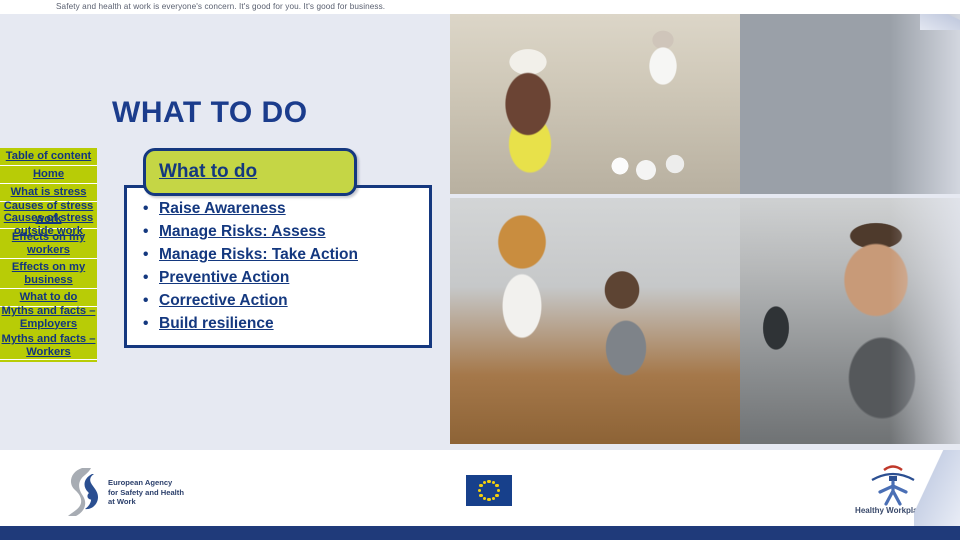  Describe the element at coordinates (595, 321) in the screenshot. I see `photo-office-colleagues` at that location.